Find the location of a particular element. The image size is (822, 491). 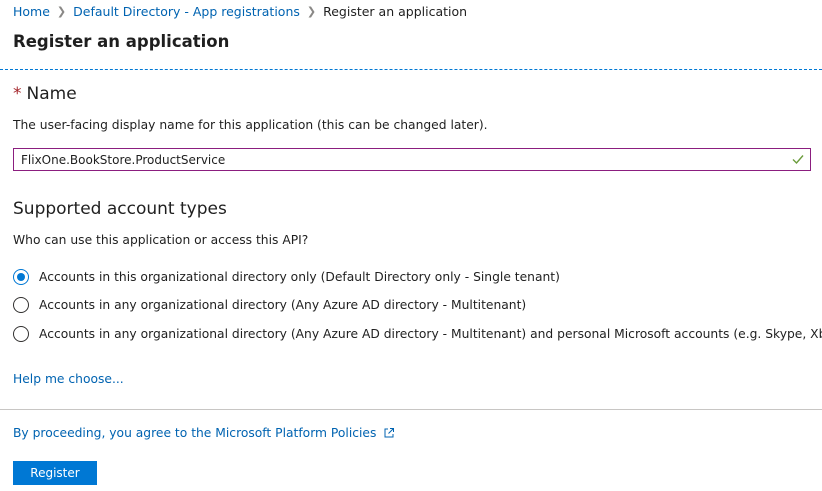

page-title: Register an application is located at coordinates (121, 41).